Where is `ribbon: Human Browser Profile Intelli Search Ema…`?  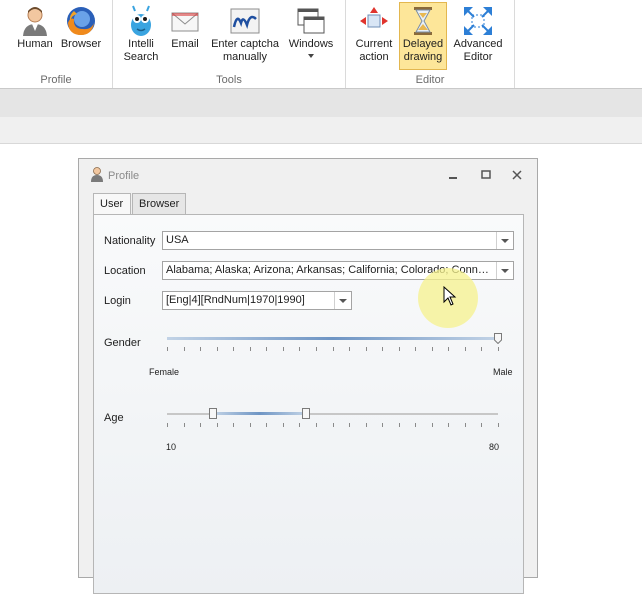
ribbon: Human Browser Profile Intelli Search Ema… is located at coordinates (321, 44).